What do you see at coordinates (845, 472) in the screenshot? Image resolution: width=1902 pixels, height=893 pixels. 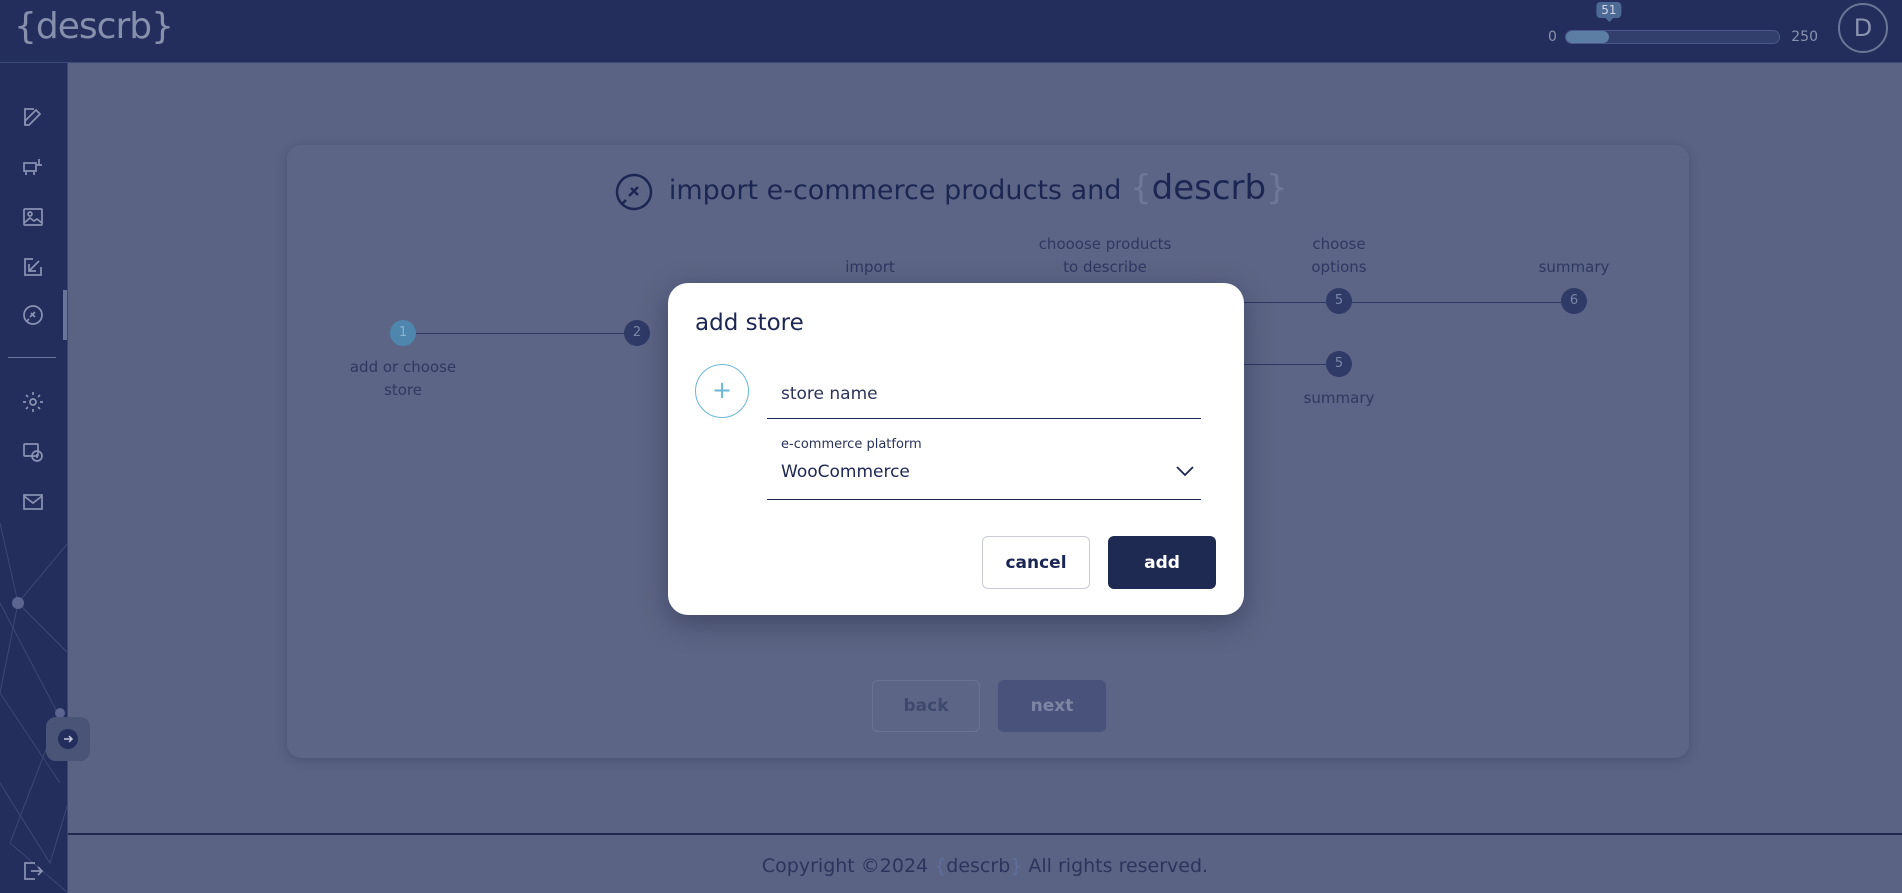 I see `platform-select-value: WooCommerce` at bounding box center [845, 472].